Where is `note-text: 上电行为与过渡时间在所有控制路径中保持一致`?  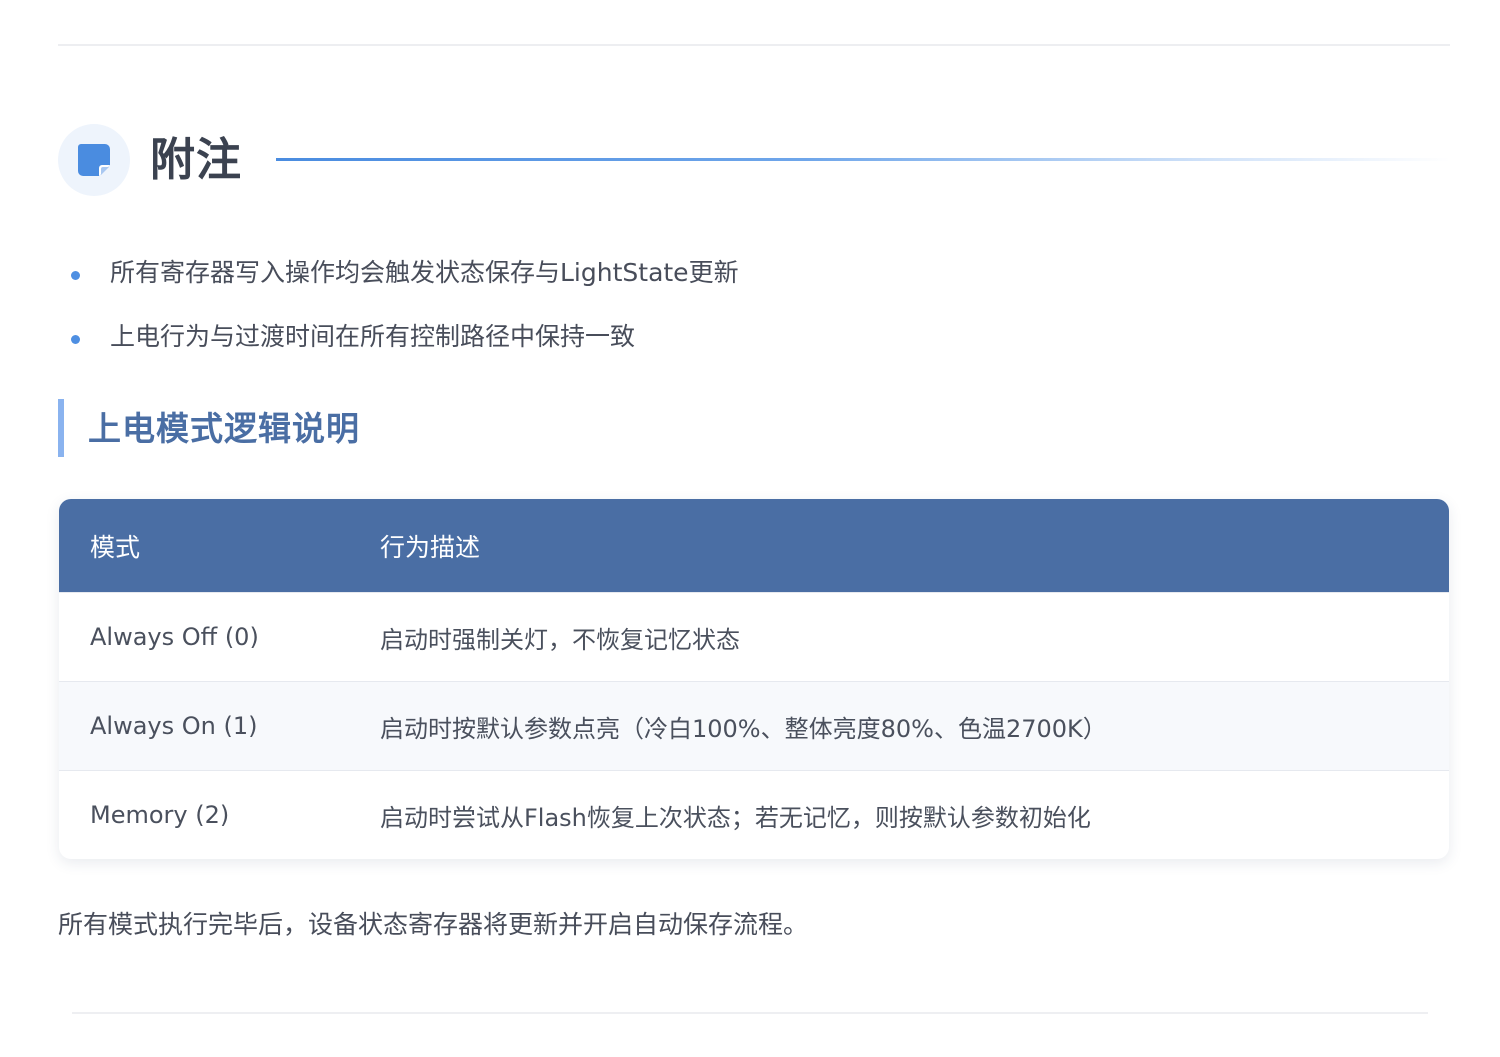 note-text: 上电行为与过渡时间在所有控制路径中保持一致 is located at coordinates (373, 336).